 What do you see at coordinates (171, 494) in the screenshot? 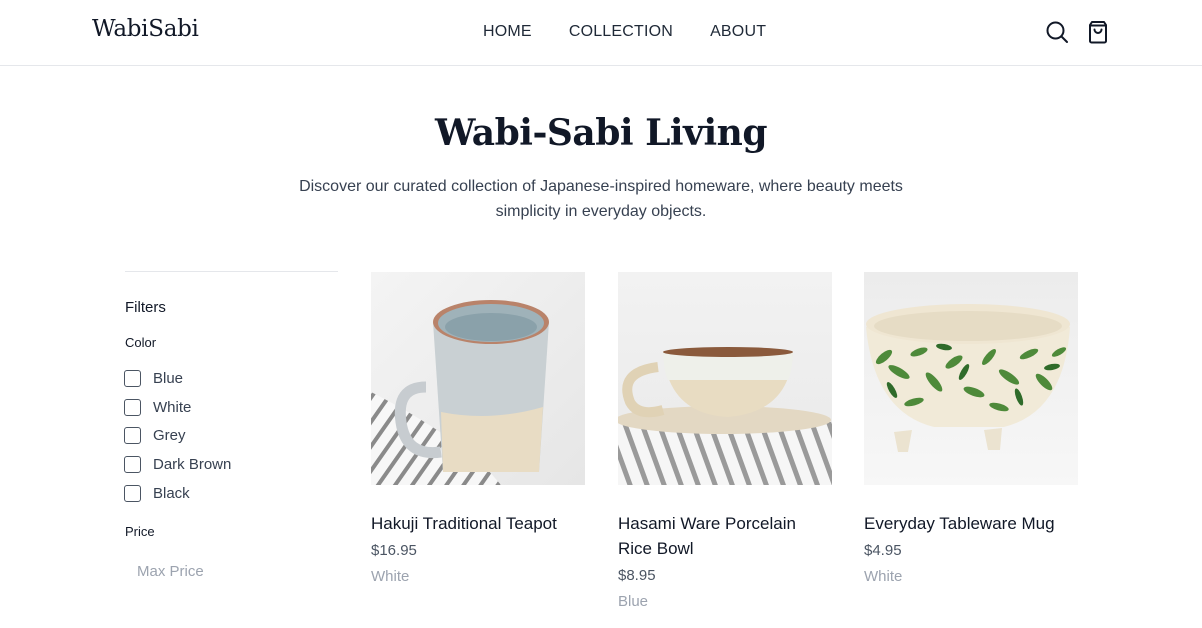
I see `color-option-label: Black` at bounding box center [171, 494].